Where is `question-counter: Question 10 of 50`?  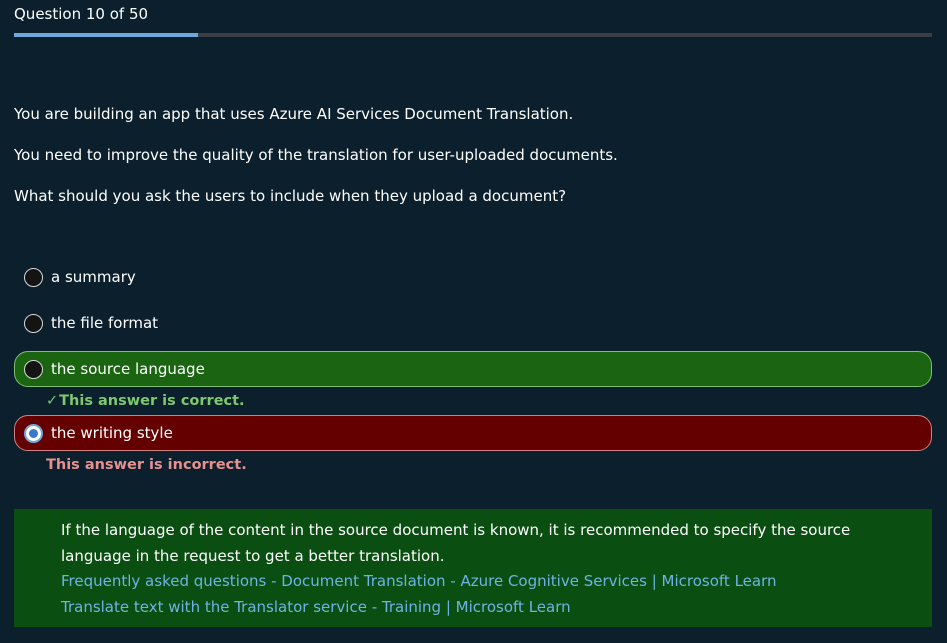
question-counter: Question 10 of 50 is located at coordinates (81, 14).